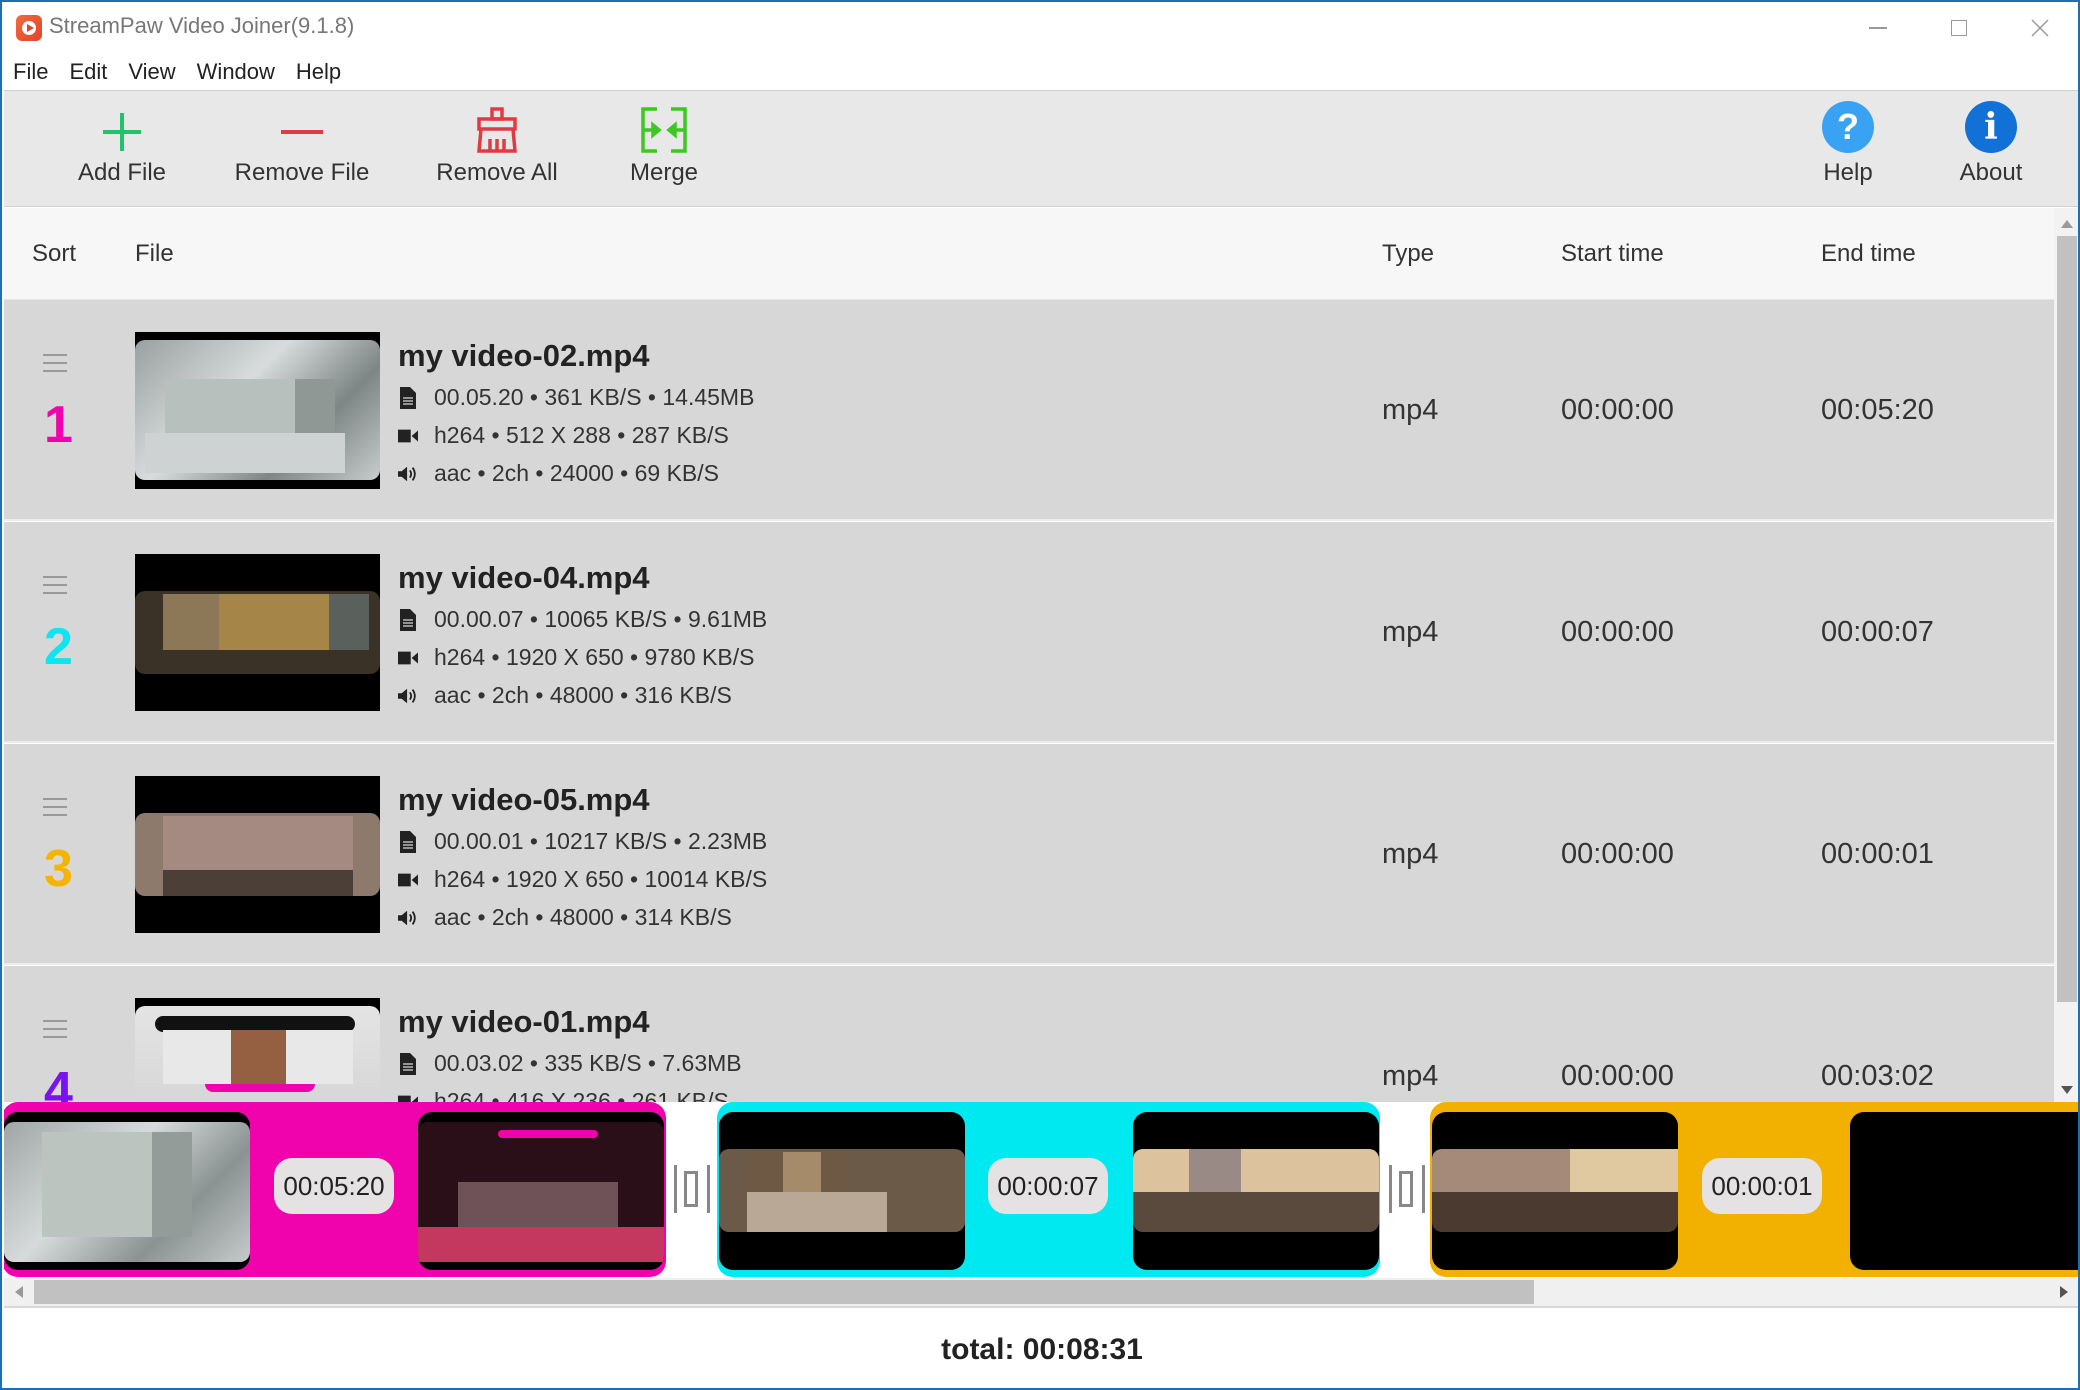 The width and height of the screenshot is (2080, 1390). I want to click on column-header-start-time: Start time, so click(1612, 254).